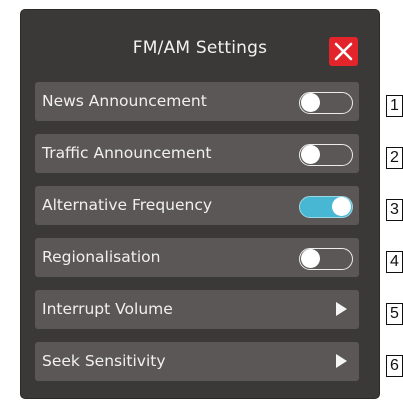  Describe the element at coordinates (197, 309) in the screenshot. I see `setting-row-interrupt-volume: Interrupt Volume` at that location.